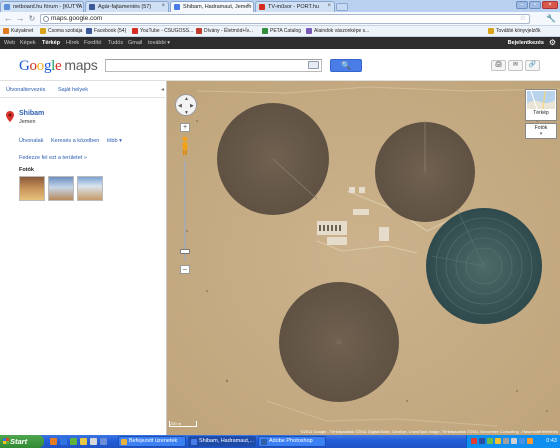 Image resolution: width=560 pixels, height=448 pixels. What do you see at coordinates (506, 441) in the screenshot?
I see `usb-icon` at bounding box center [506, 441].